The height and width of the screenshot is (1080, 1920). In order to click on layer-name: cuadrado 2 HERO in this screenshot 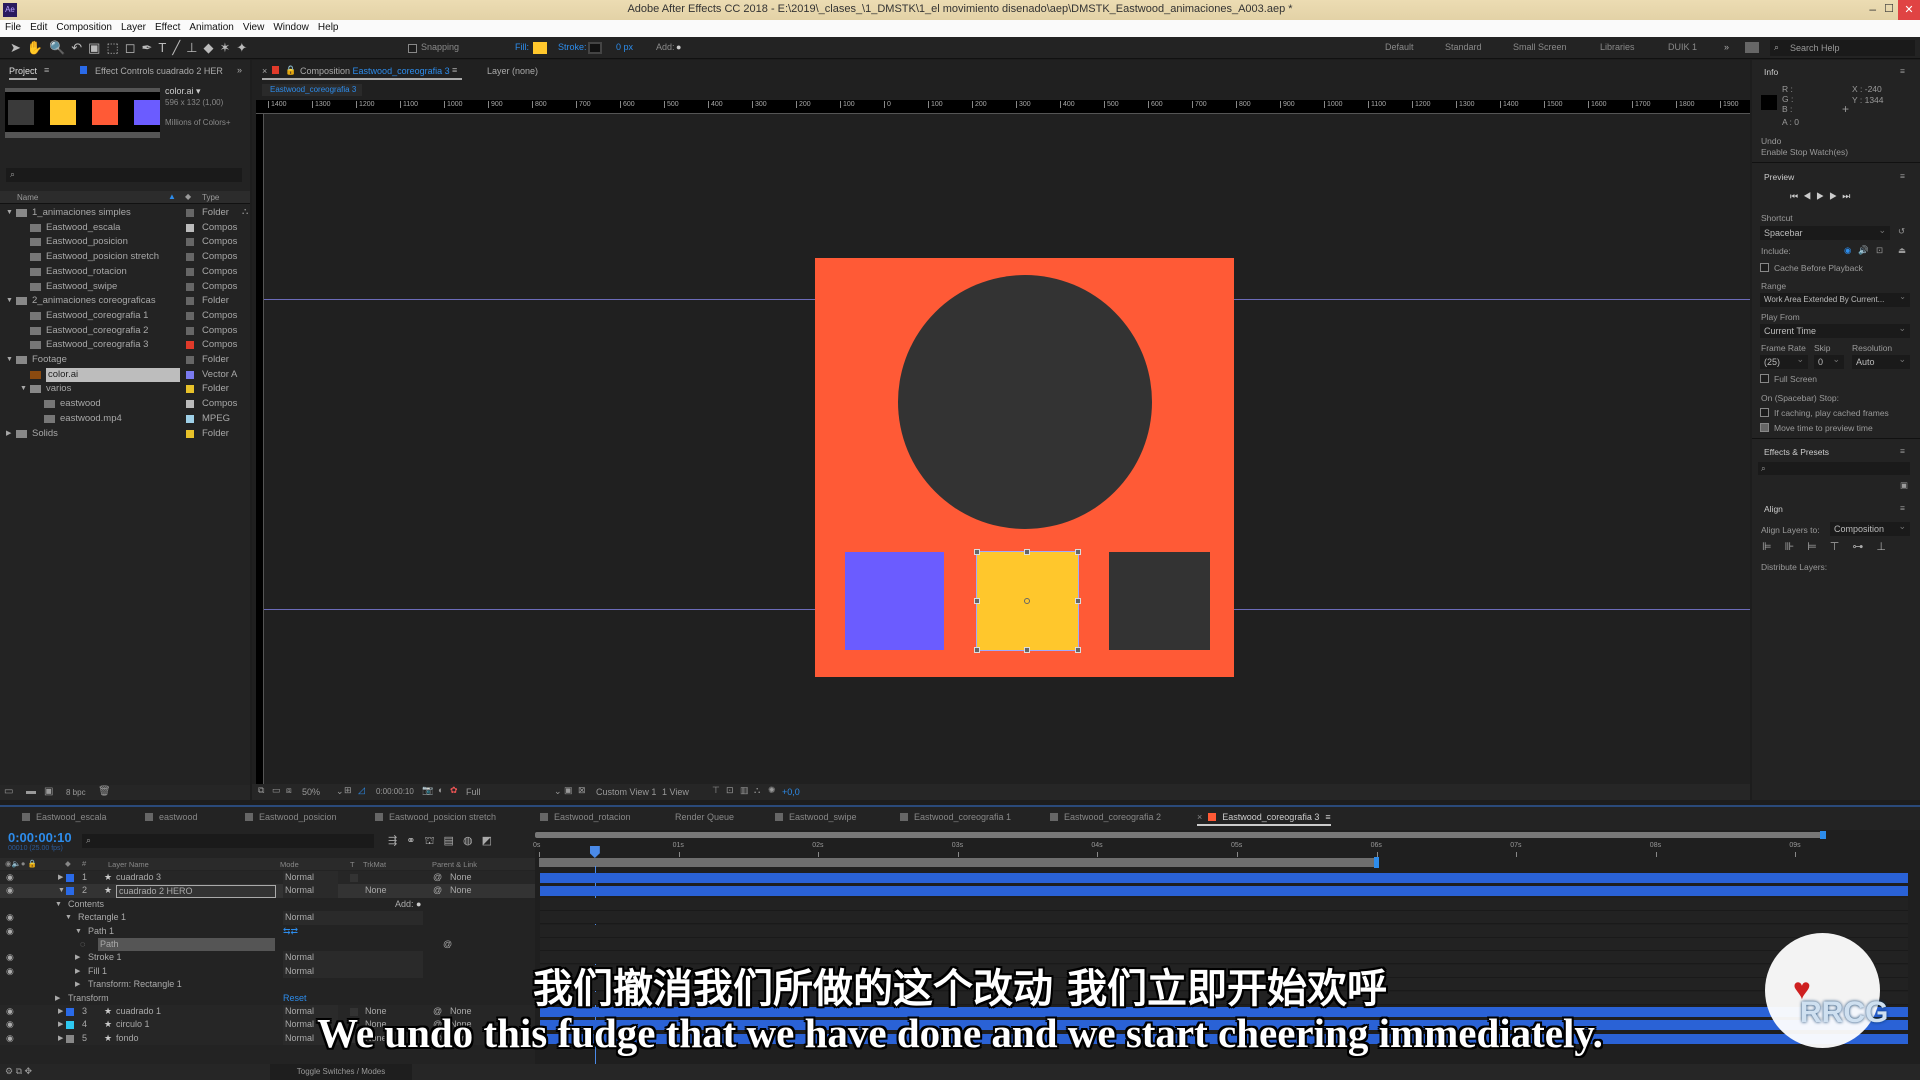, I will do `click(196, 892)`.